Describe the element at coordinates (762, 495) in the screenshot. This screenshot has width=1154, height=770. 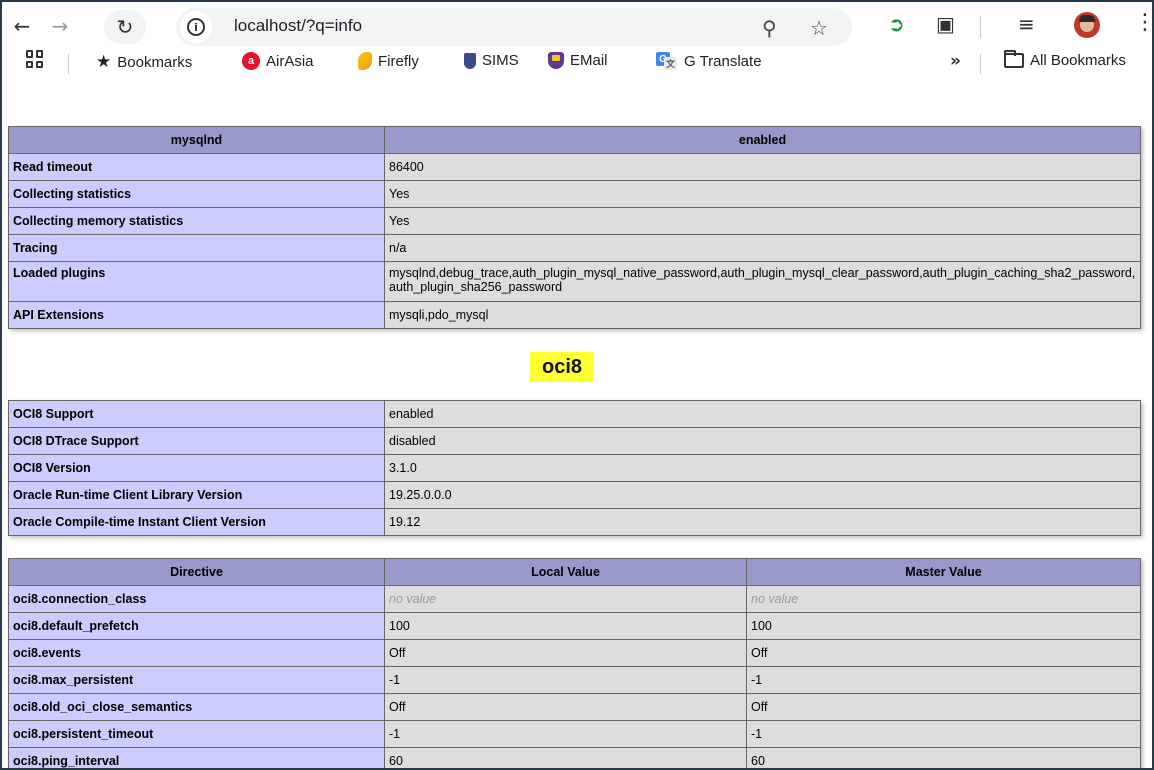
I see `row-value: 19.25.0.0.0` at that location.